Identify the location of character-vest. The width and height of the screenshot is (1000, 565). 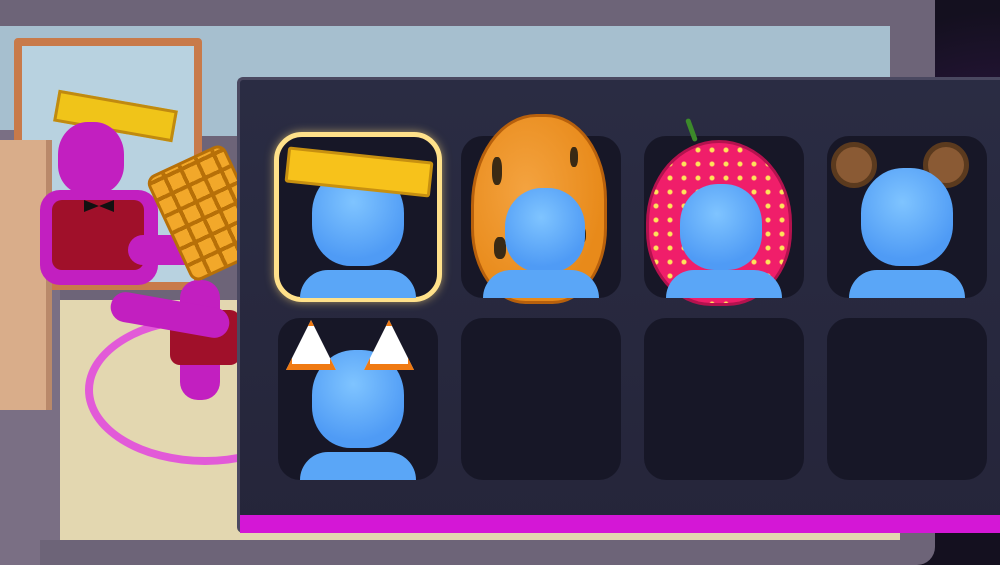
(98, 235).